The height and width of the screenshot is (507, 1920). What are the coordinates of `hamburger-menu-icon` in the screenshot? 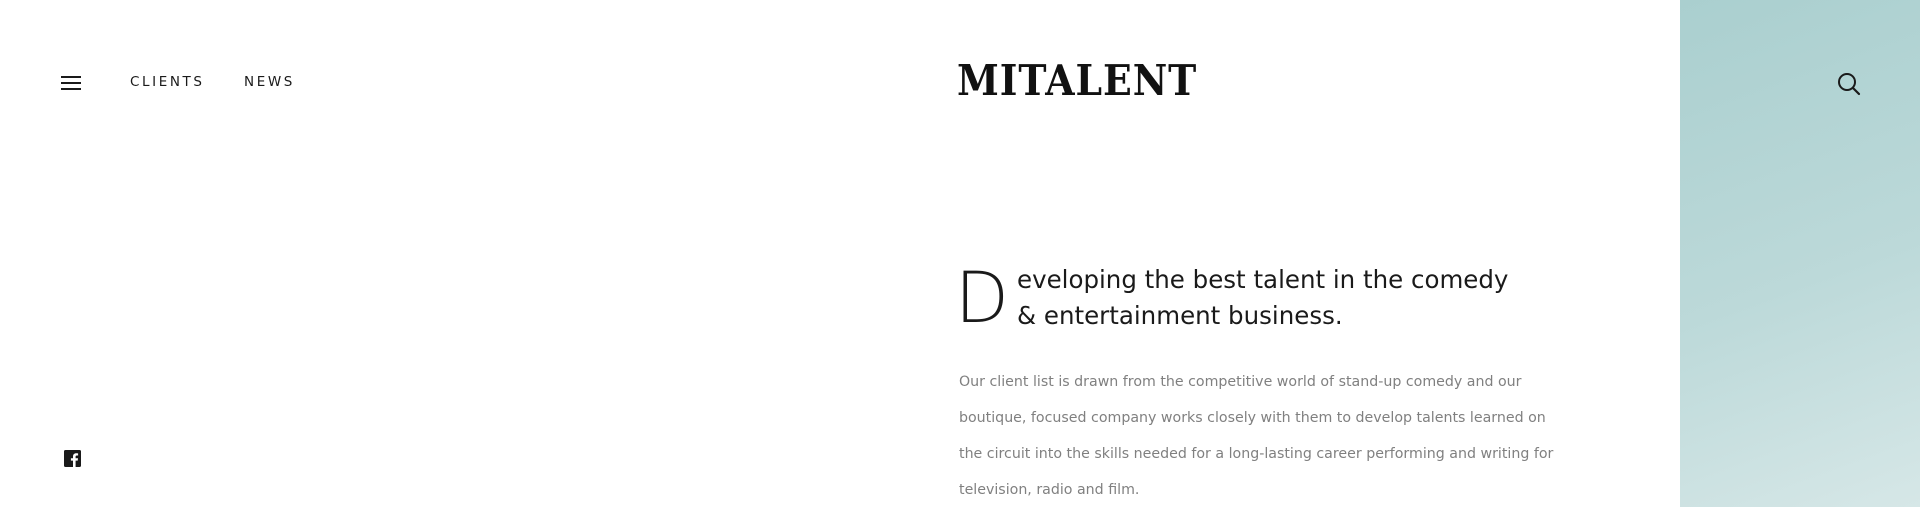 It's located at (71, 83).